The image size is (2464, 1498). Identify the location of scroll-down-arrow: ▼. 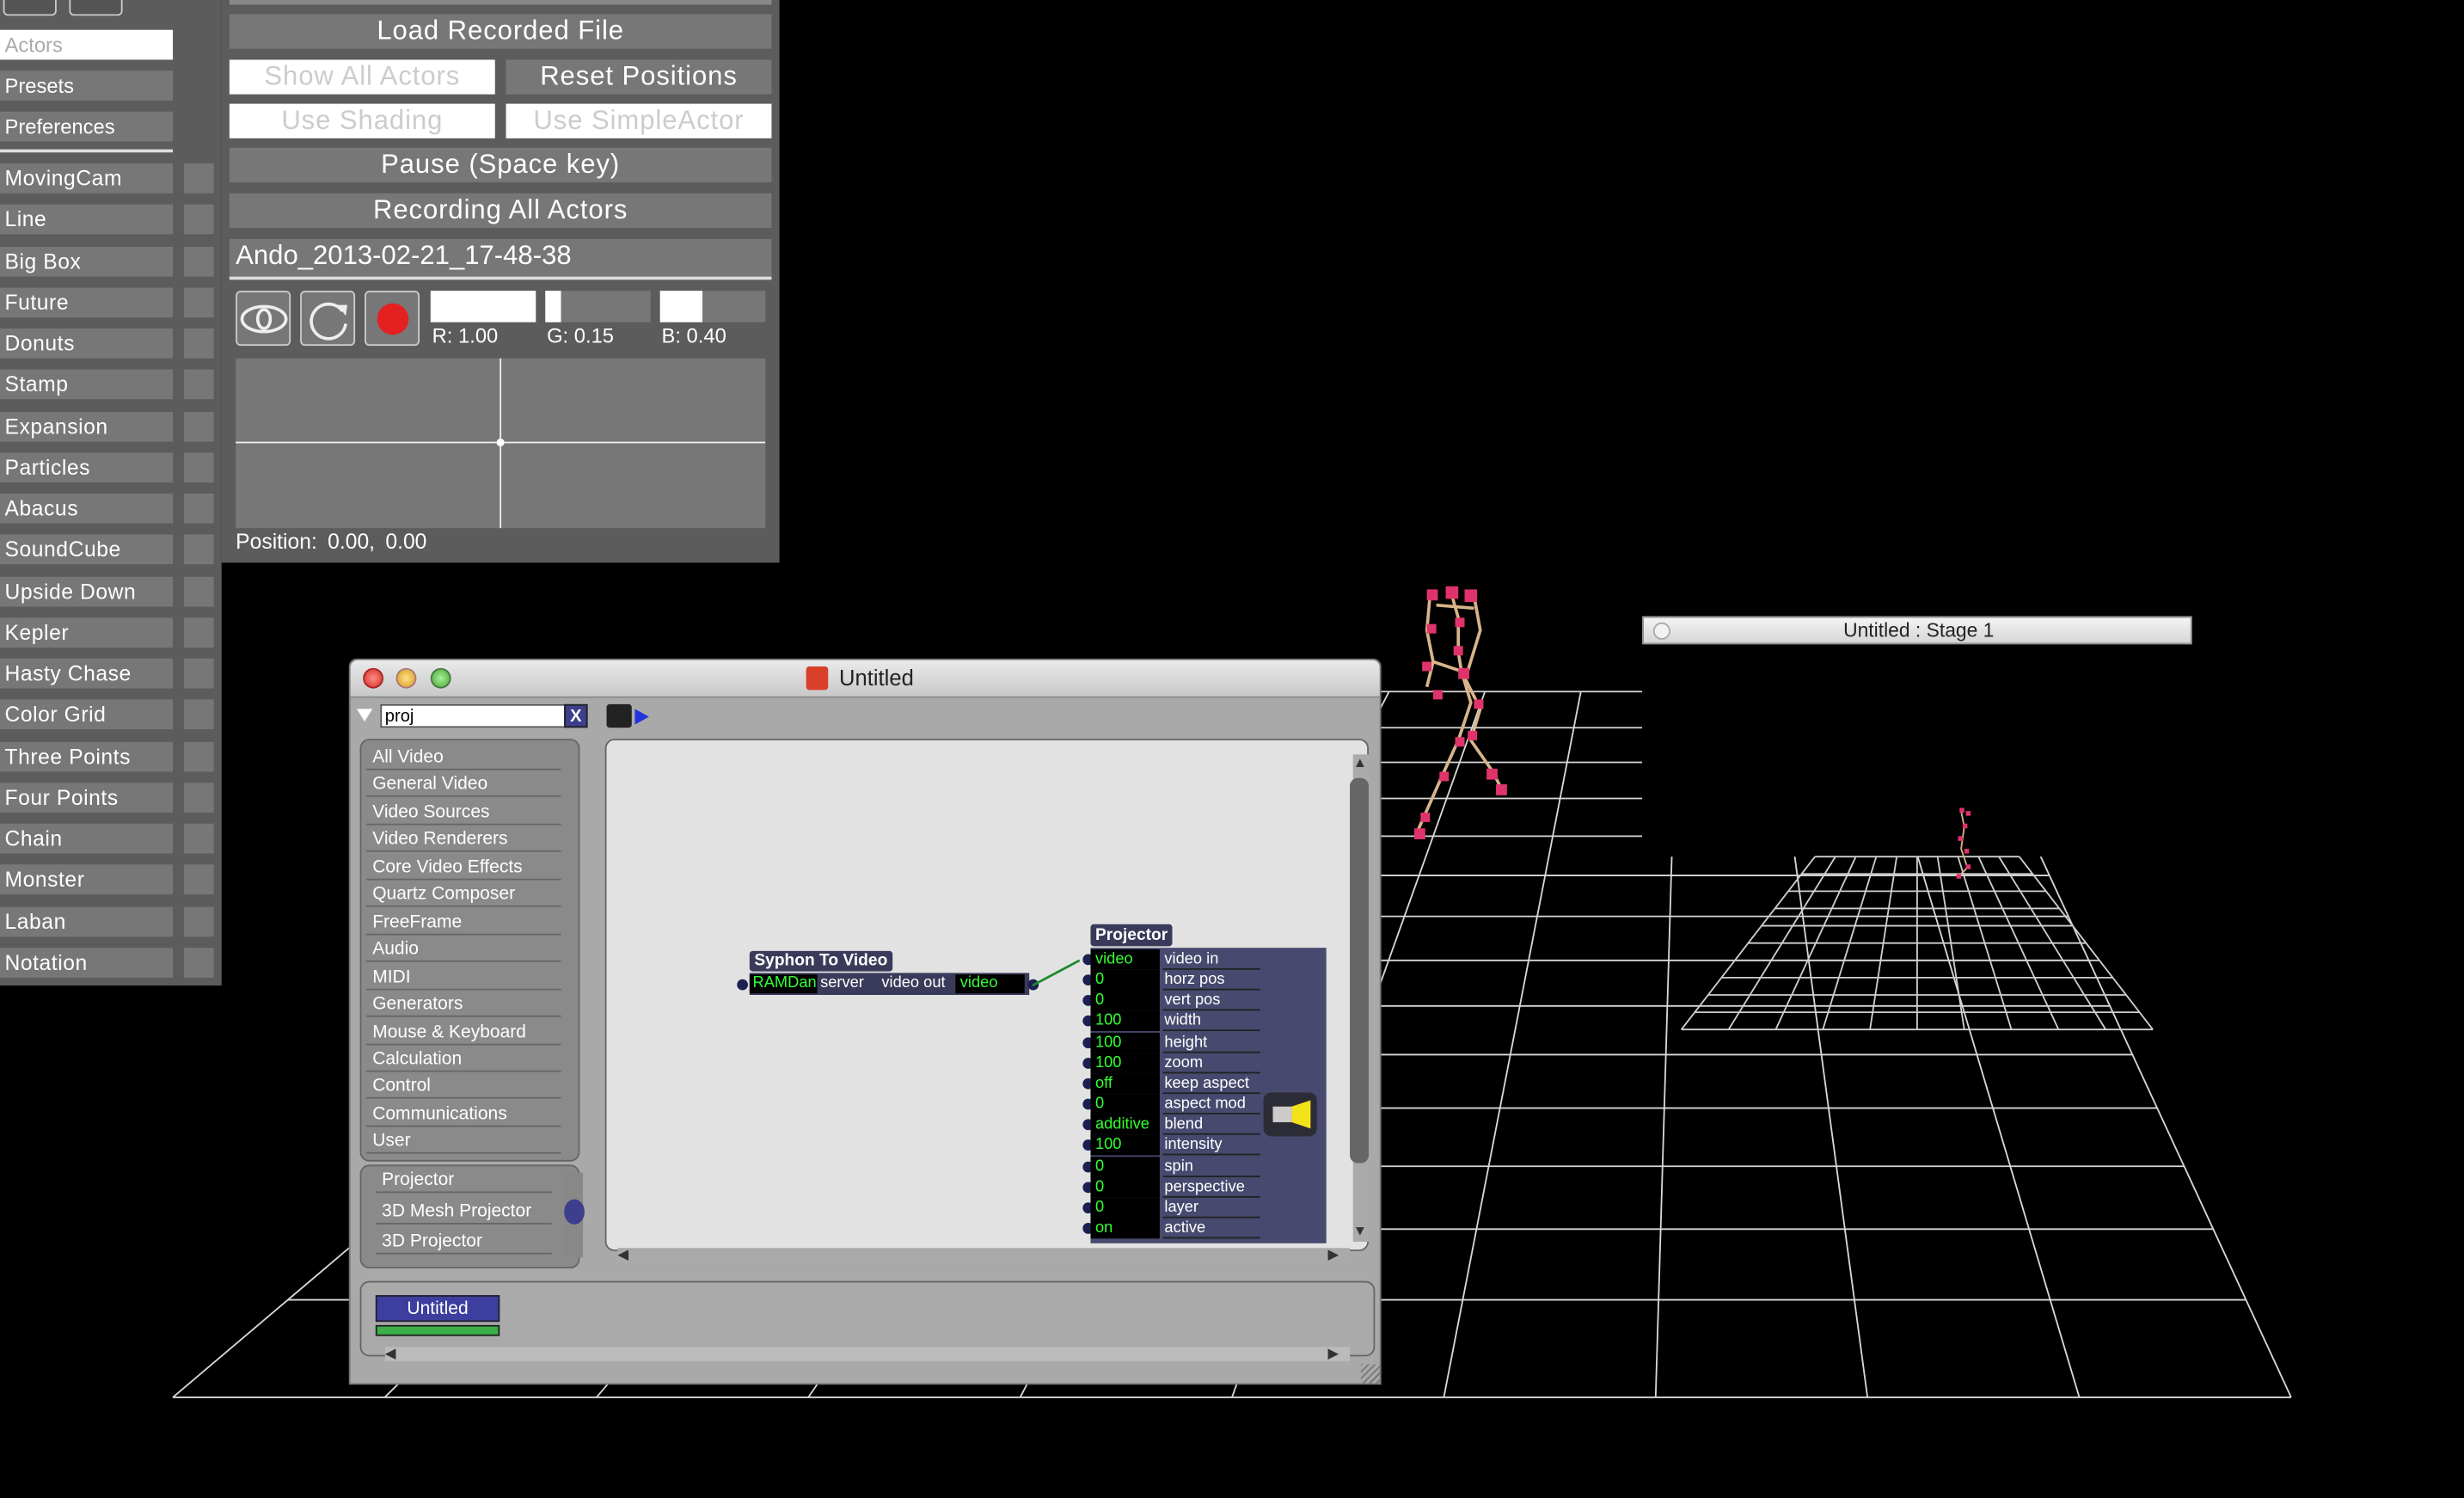
(1360, 1230).